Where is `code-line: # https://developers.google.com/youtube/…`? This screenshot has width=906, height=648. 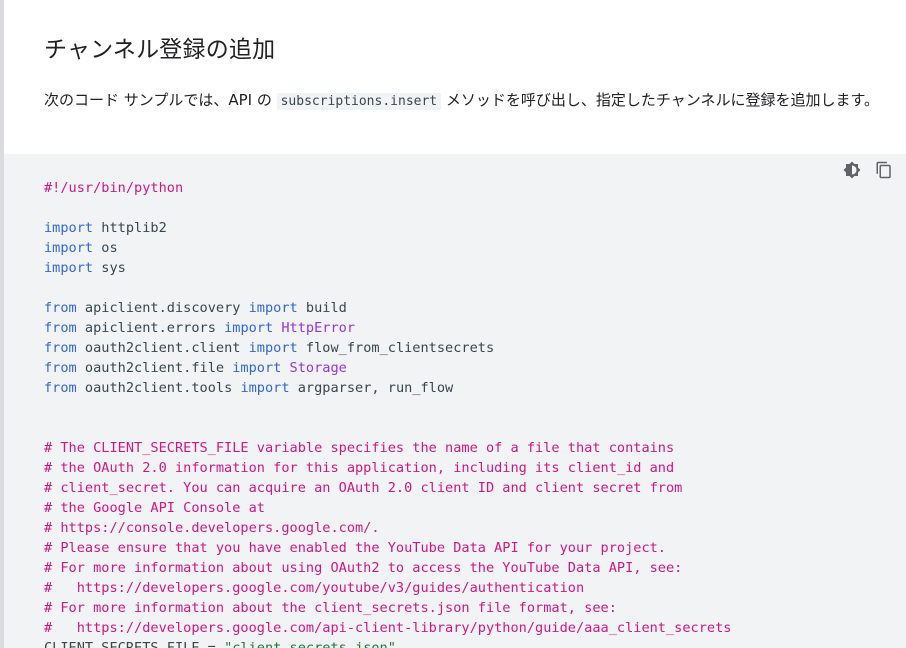
code-line: # https://developers.google.com/youtube/… is located at coordinates (387, 588).